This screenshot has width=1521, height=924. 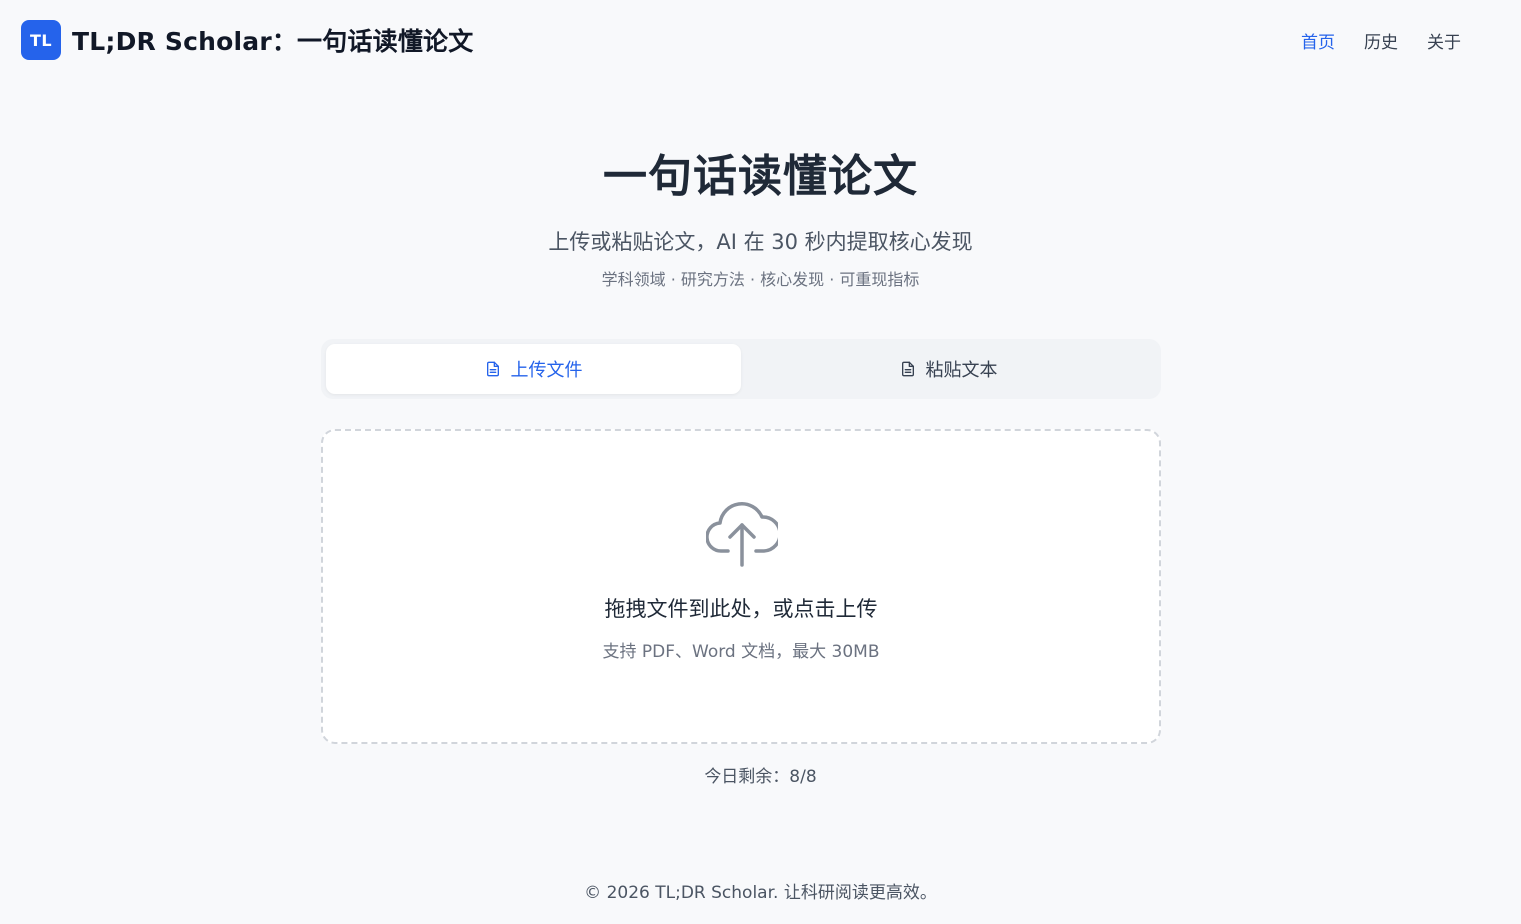 I want to click on input-mode-tabs: 上传文件 粘贴文本, so click(x=741, y=369).